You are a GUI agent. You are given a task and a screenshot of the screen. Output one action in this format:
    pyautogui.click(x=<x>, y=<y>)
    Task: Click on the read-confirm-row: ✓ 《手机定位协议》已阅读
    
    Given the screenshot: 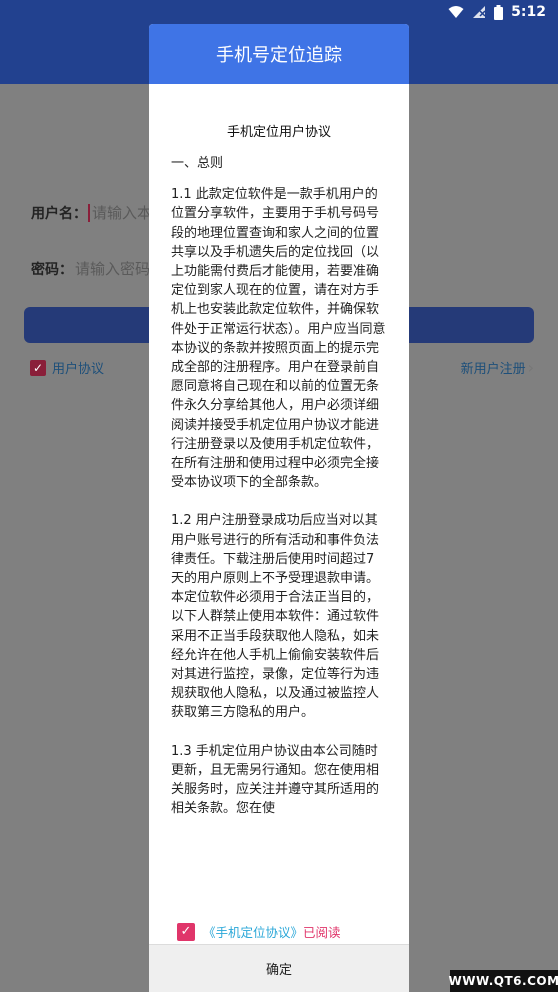 What is the action you would take?
    pyautogui.click(x=259, y=931)
    